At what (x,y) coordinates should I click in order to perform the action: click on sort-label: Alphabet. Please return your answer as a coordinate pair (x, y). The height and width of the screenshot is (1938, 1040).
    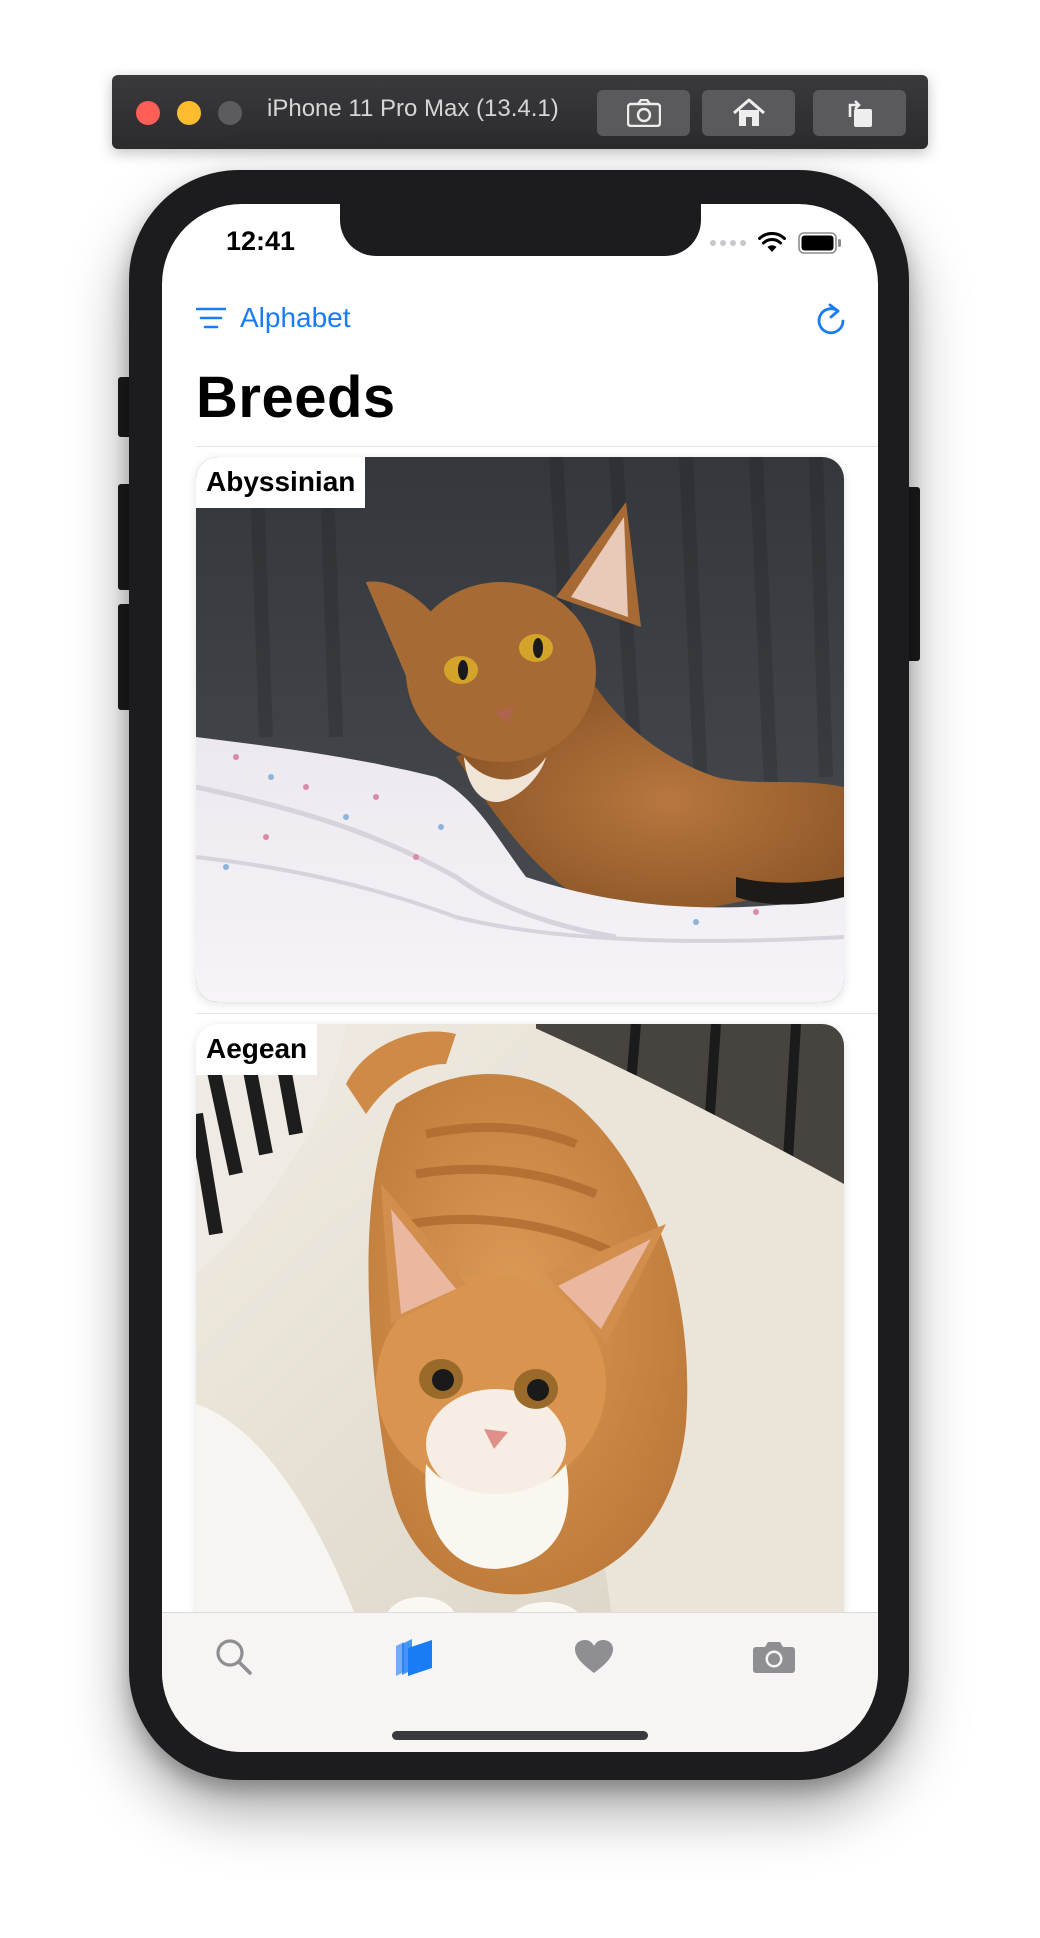
    Looking at the image, I should click on (295, 317).